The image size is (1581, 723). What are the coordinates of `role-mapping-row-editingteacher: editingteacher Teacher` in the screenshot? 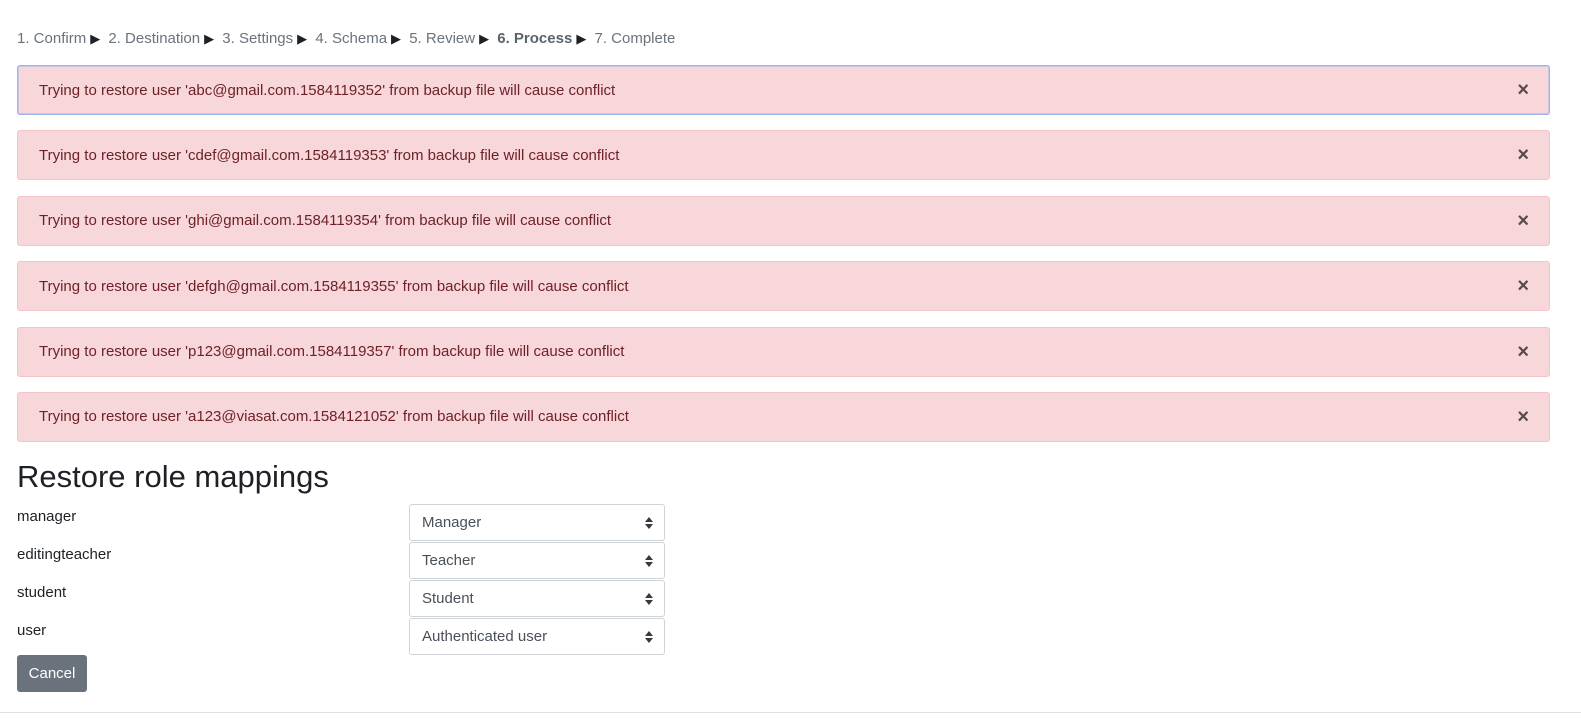 It's located at (342, 561).